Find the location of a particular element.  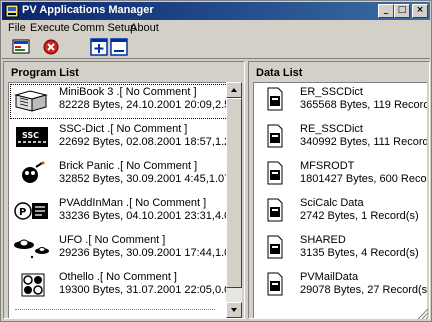

app-icon is located at coordinates (12, 11).